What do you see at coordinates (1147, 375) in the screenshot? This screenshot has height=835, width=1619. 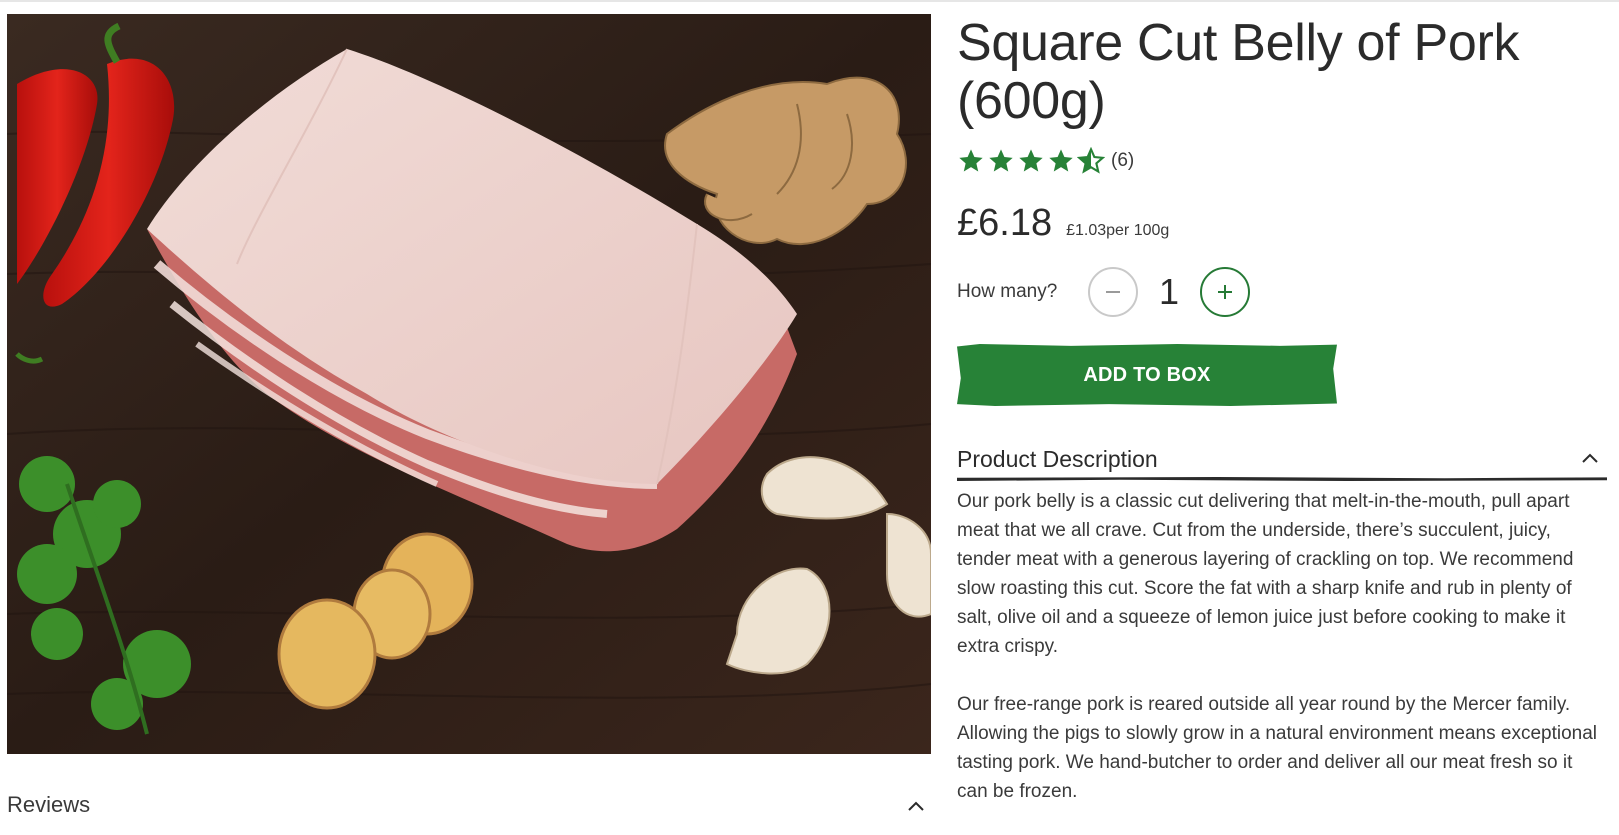 I see `add-to-box-button: ADD TO BOX` at bounding box center [1147, 375].